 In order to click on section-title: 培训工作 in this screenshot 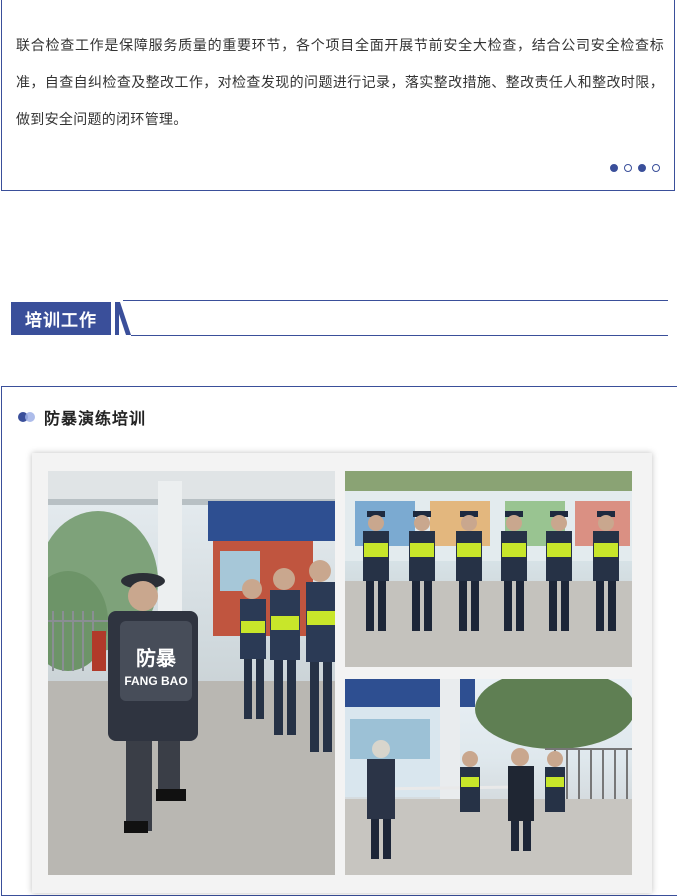, I will do `click(61, 318)`.